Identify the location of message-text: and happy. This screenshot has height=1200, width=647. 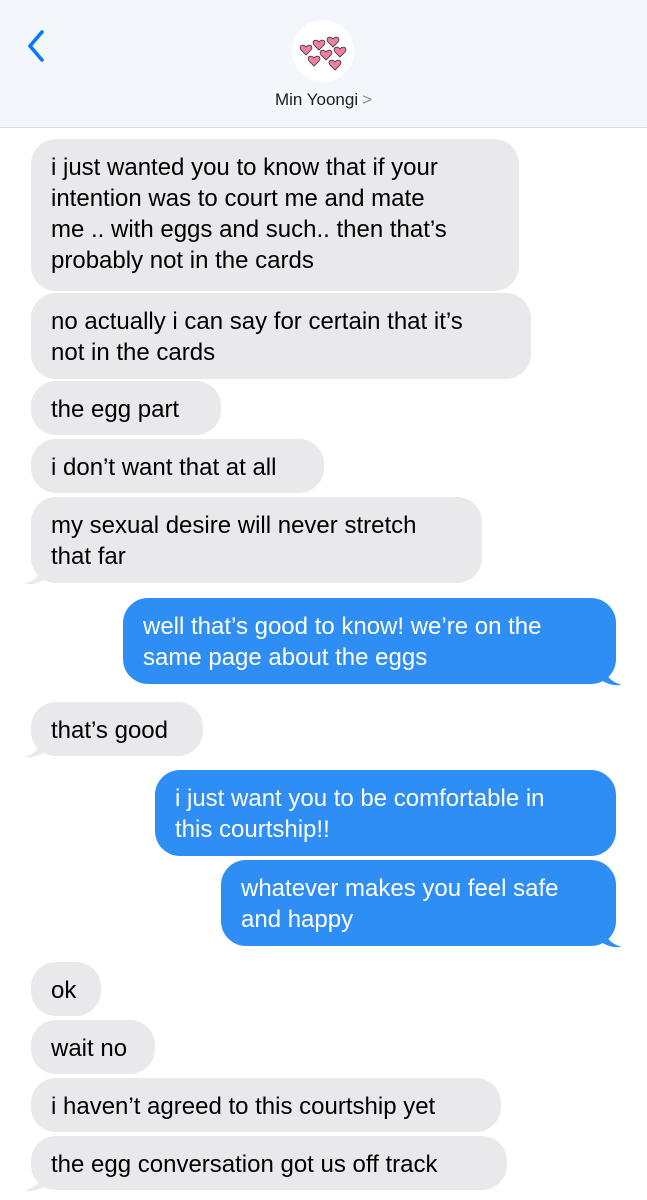
(297, 919).